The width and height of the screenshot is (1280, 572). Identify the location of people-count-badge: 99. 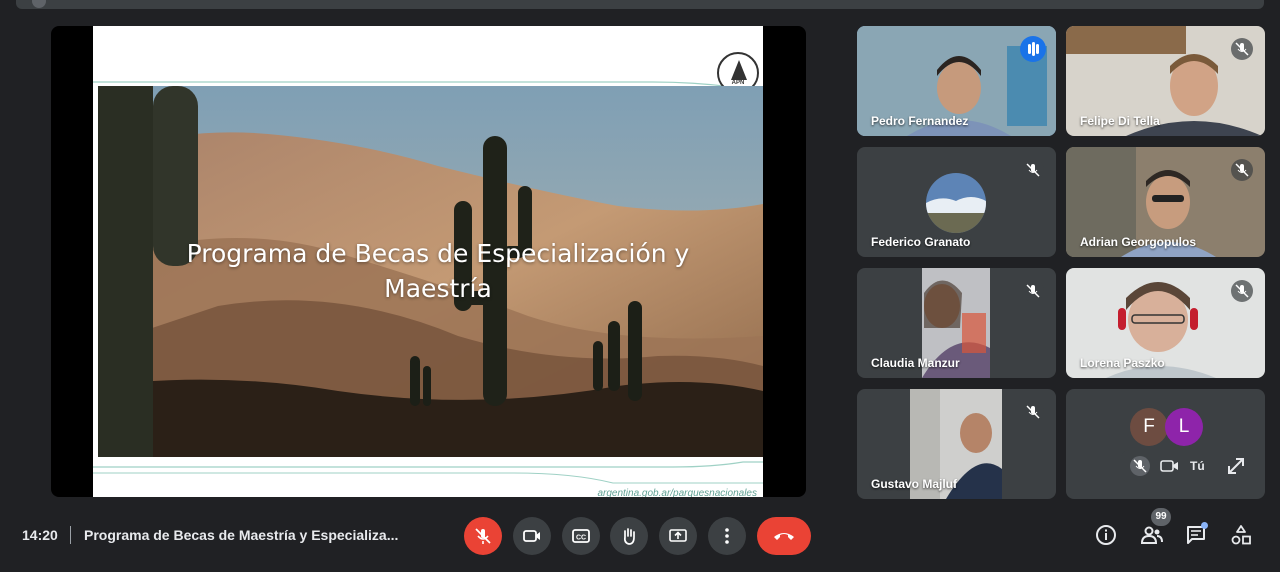
(1161, 517).